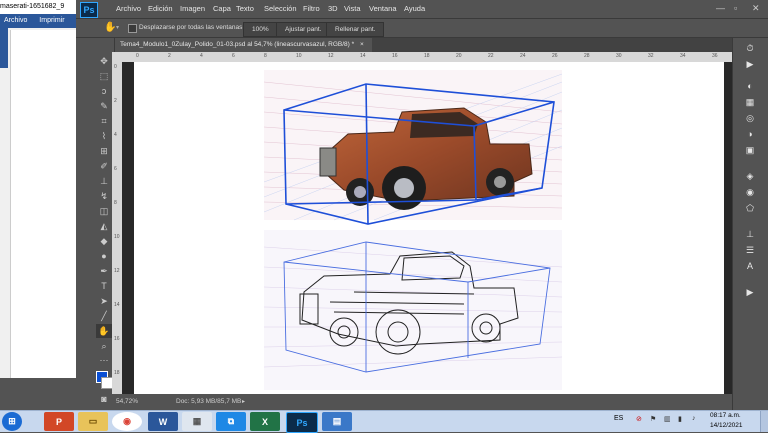  What do you see at coordinates (89, 10) in the screenshot?
I see `photoshop-logo: Ps` at bounding box center [89, 10].